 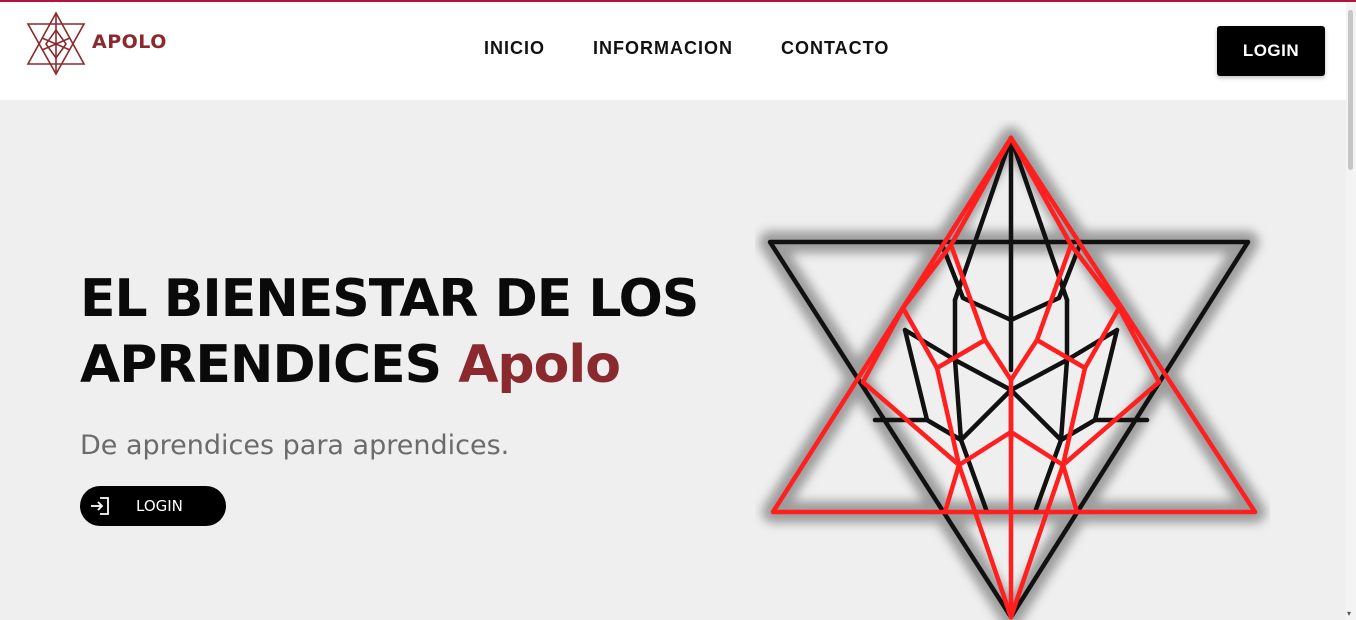 What do you see at coordinates (514, 48) in the screenshot?
I see `nav-item-inicio: INICIO` at bounding box center [514, 48].